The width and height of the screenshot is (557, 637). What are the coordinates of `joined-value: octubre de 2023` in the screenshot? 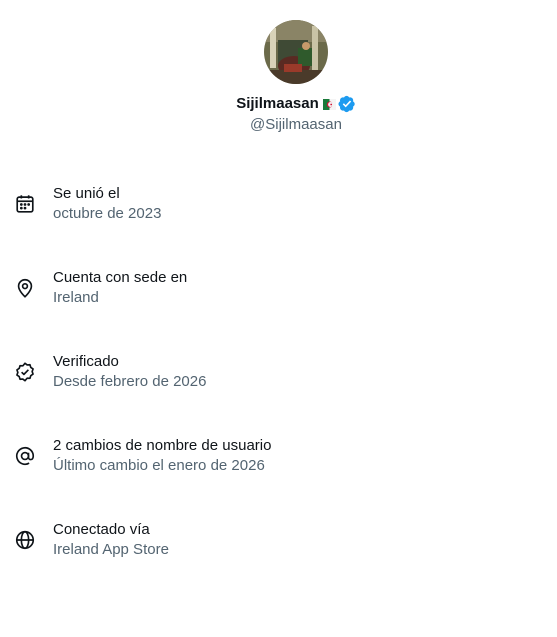 It's located at (107, 213).